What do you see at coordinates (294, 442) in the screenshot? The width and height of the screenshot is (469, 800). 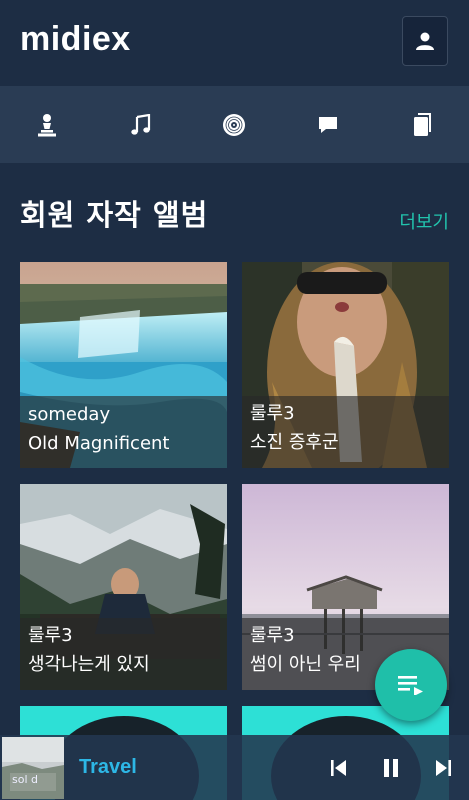 I see `album-title: 소진 증후군` at bounding box center [294, 442].